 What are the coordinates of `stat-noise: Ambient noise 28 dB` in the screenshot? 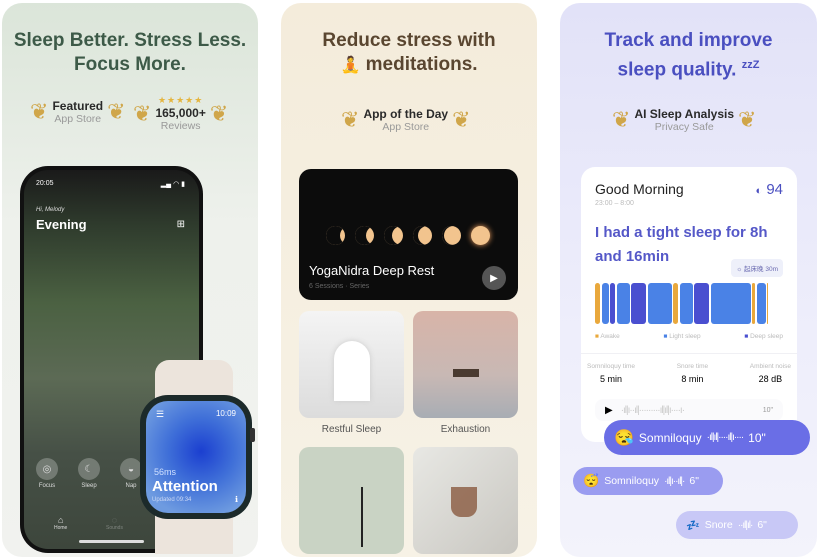 It's located at (770, 373).